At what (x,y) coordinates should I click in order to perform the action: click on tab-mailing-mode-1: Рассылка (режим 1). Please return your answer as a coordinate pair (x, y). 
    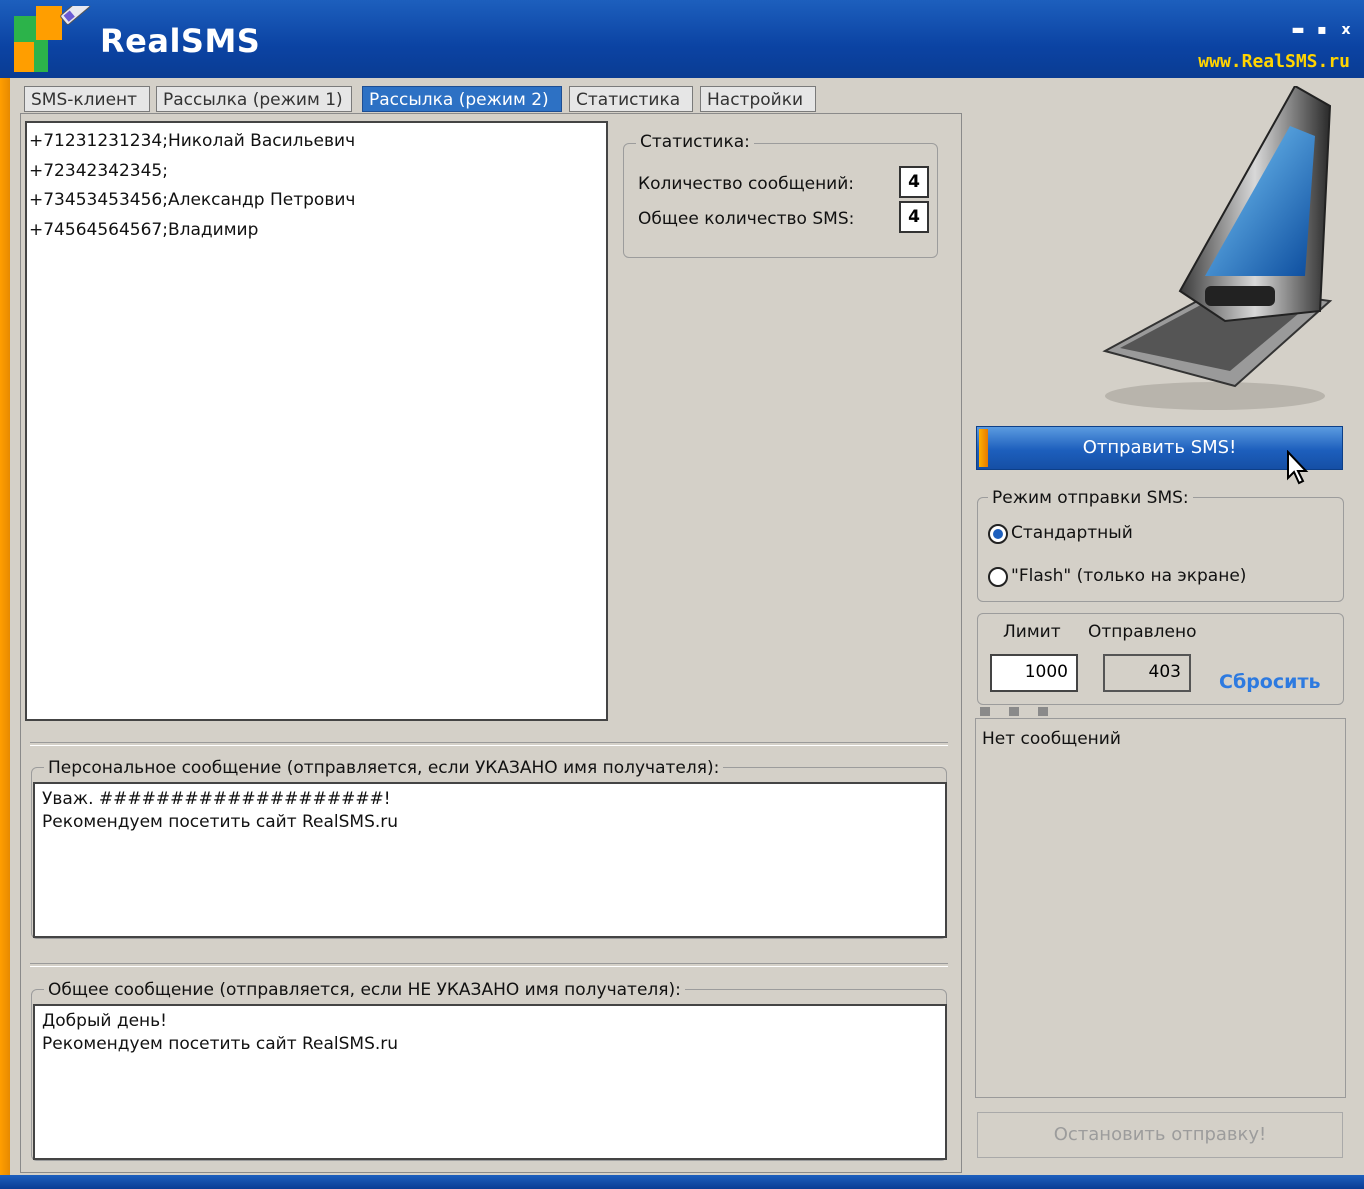
    Looking at the image, I should click on (254, 99).